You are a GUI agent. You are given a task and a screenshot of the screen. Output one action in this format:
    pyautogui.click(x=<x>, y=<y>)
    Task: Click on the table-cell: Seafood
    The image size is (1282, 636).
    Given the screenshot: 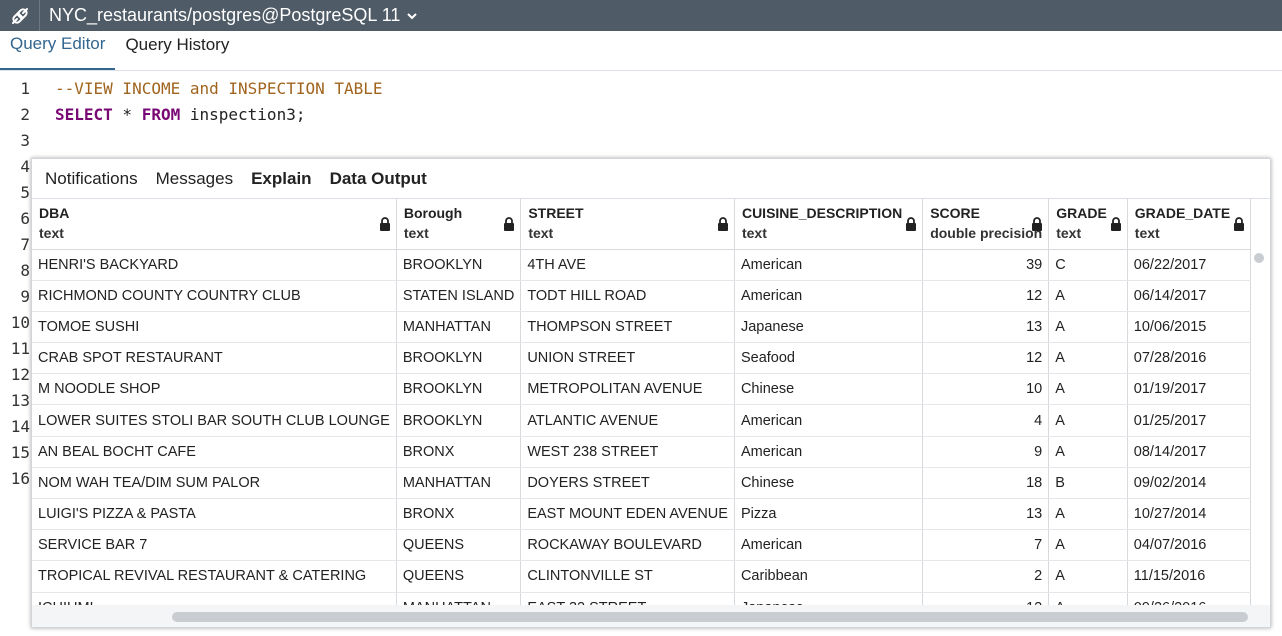 What is the action you would take?
    pyautogui.click(x=829, y=358)
    